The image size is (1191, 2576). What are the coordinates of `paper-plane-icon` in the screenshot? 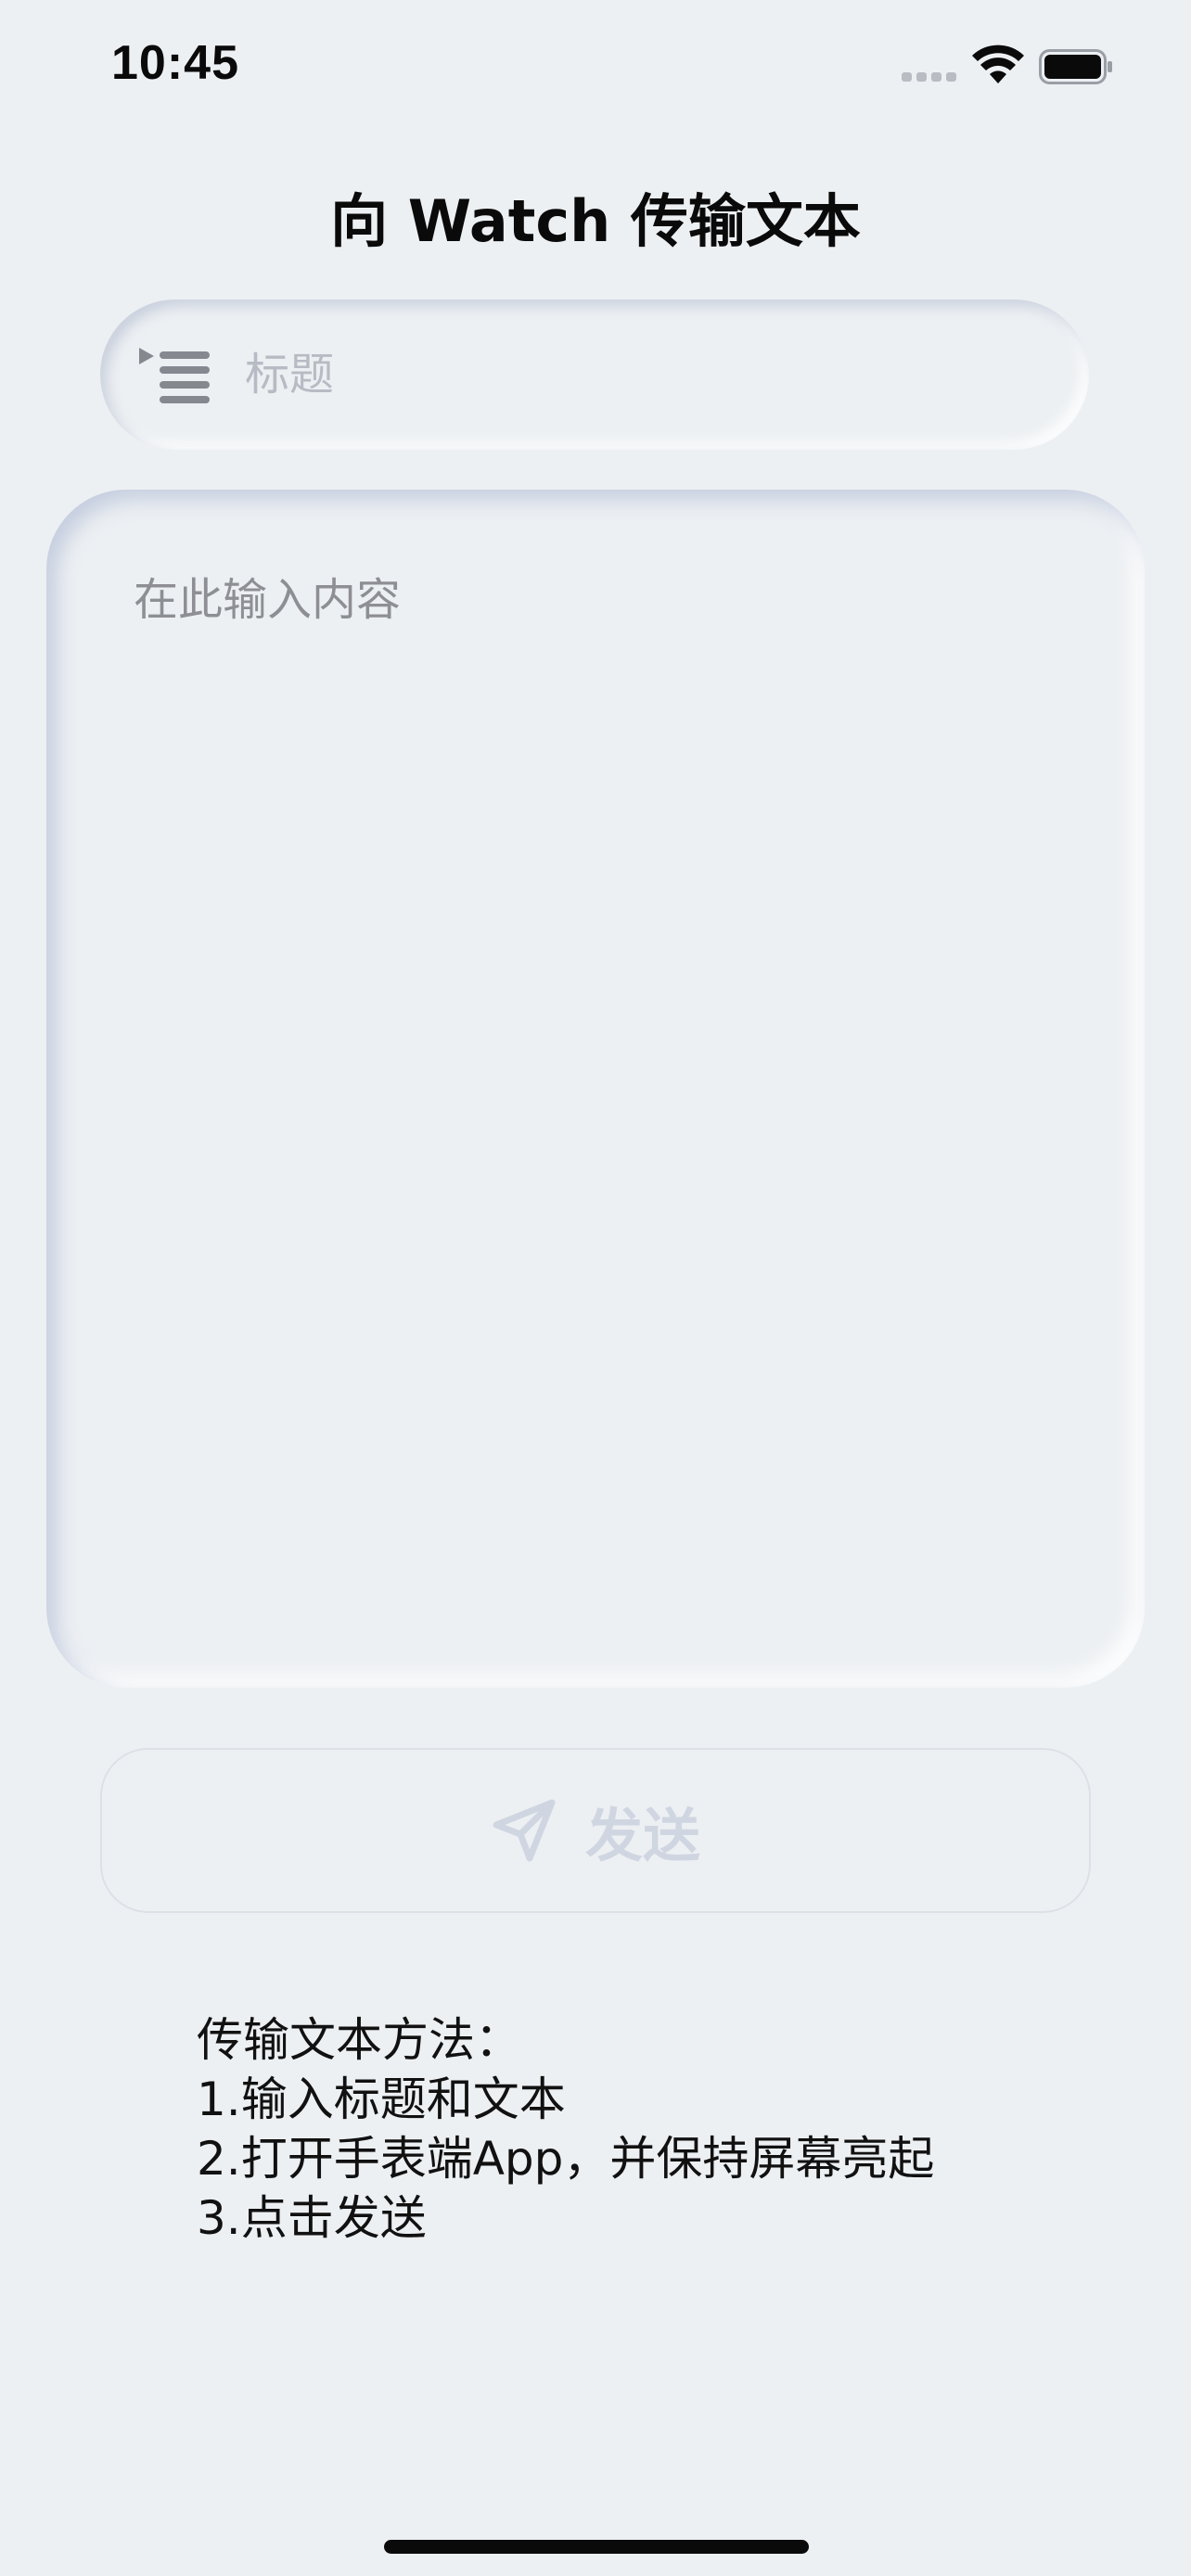 It's located at (524, 1831).